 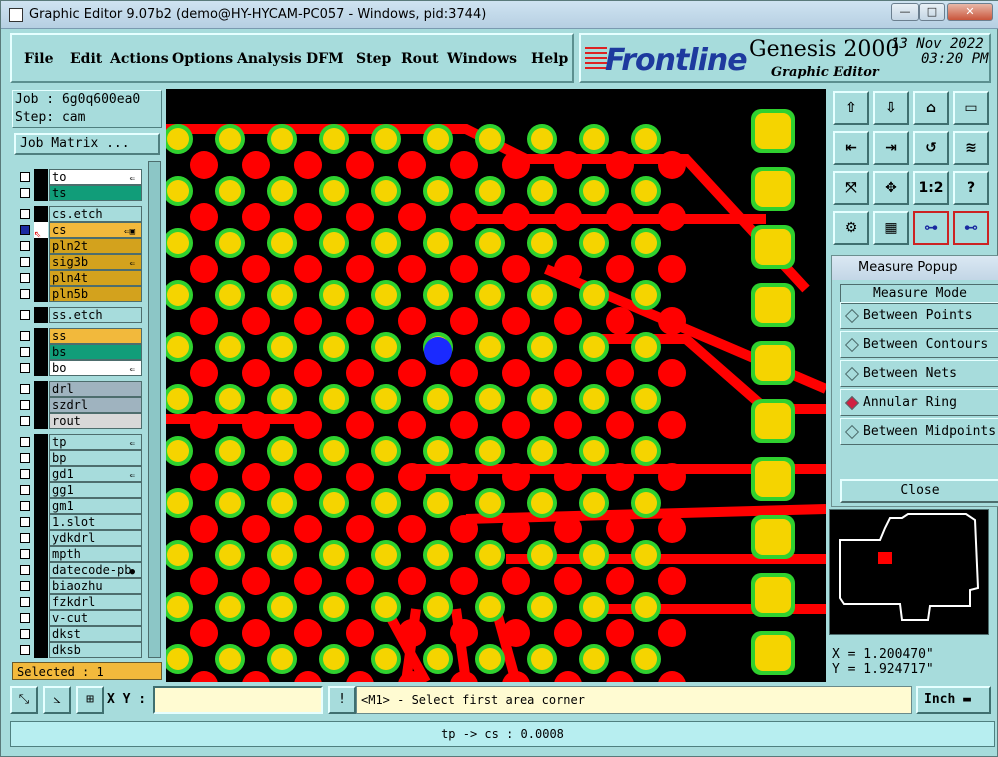 I want to click on layer-row-pln4t: pln4t, so click(x=79, y=278).